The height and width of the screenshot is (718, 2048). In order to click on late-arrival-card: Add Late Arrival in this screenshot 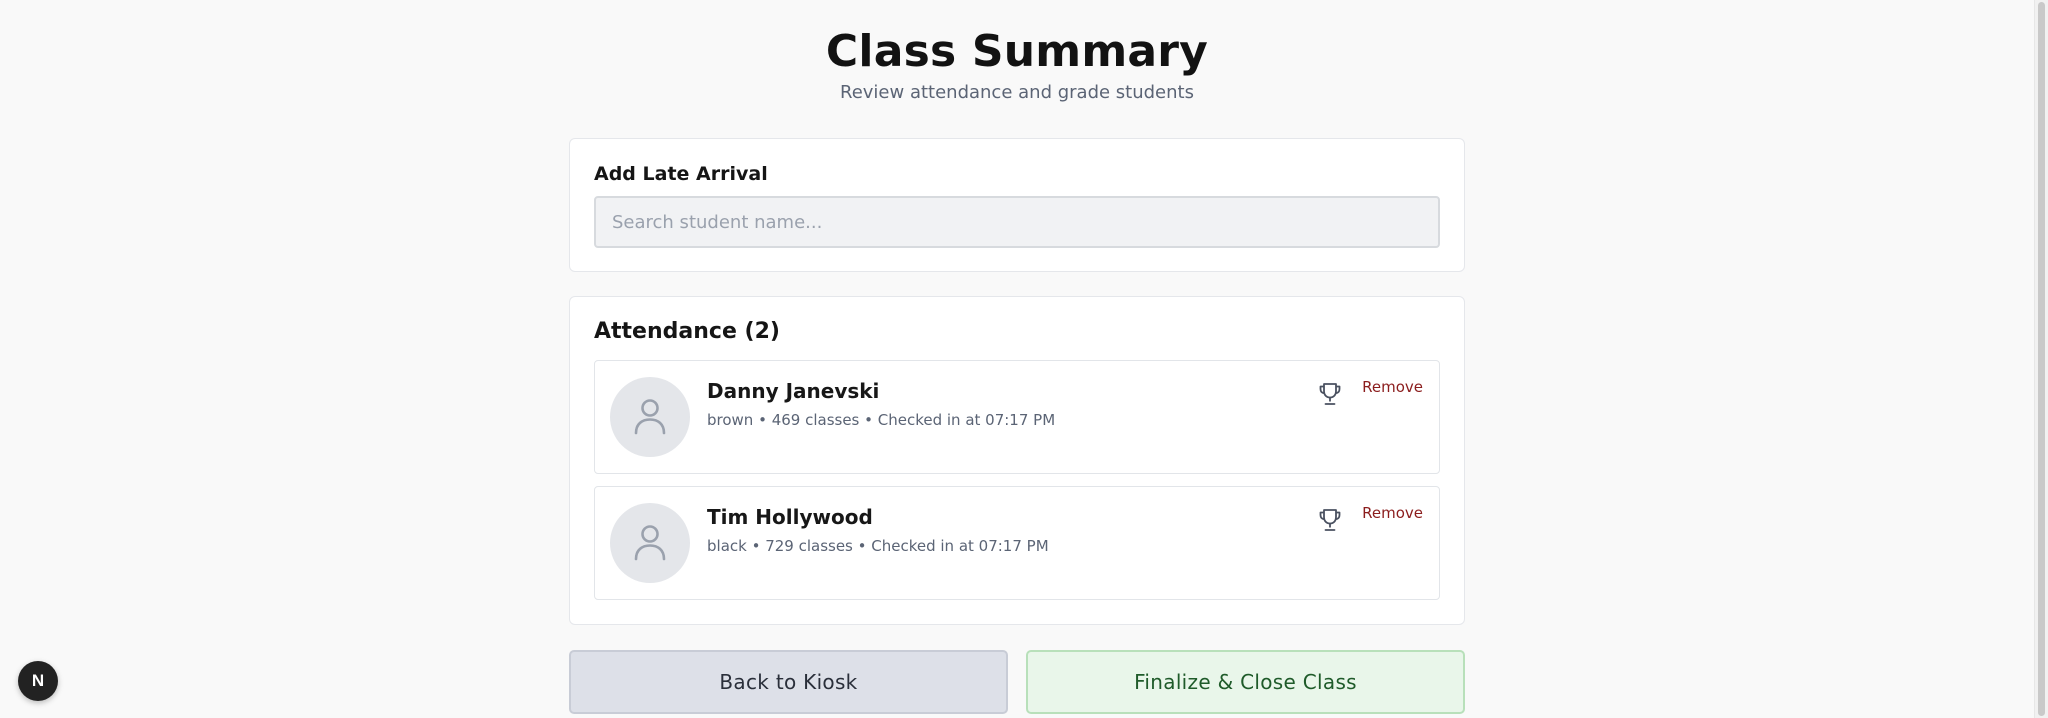, I will do `click(1017, 205)`.